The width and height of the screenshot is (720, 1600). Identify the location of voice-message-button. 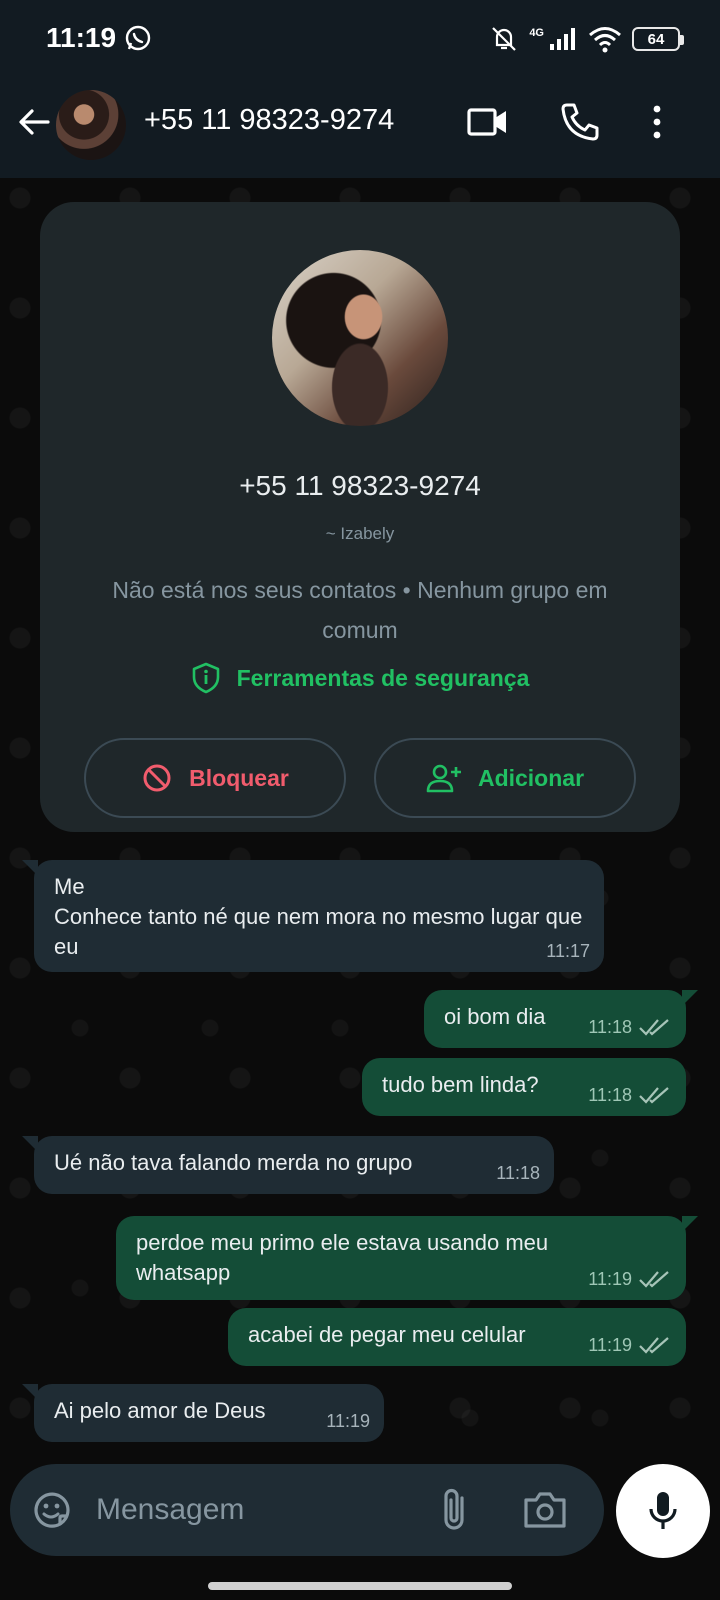
(663, 1511).